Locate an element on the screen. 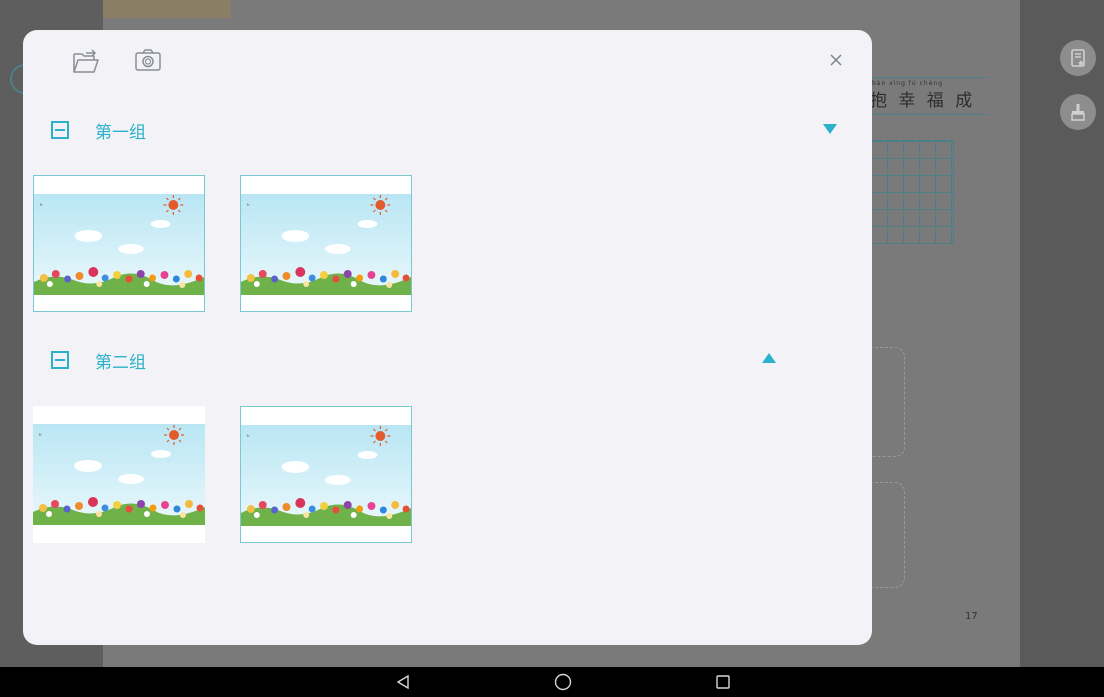 The height and width of the screenshot is (697, 1104). group-title: 第一组 is located at coordinates (120, 132).